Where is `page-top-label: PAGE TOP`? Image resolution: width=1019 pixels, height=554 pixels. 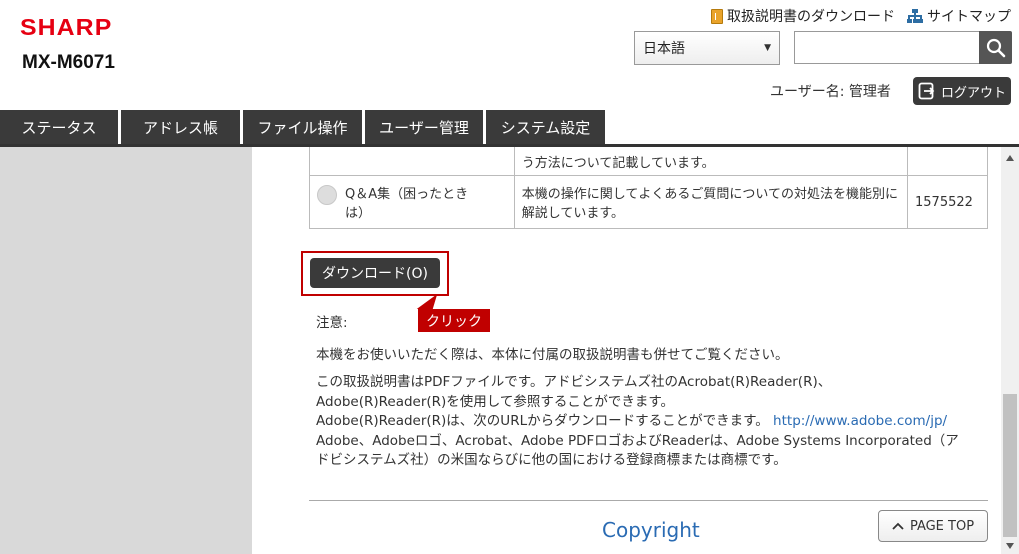 page-top-label: PAGE TOP is located at coordinates (942, 526).